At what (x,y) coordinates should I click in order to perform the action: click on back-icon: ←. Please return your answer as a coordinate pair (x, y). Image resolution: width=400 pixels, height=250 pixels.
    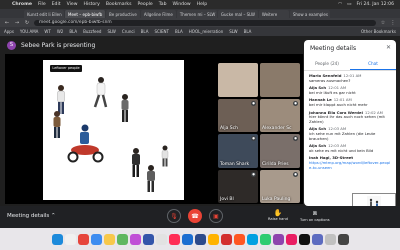
    Looking at the image, I should click on (7, 23).